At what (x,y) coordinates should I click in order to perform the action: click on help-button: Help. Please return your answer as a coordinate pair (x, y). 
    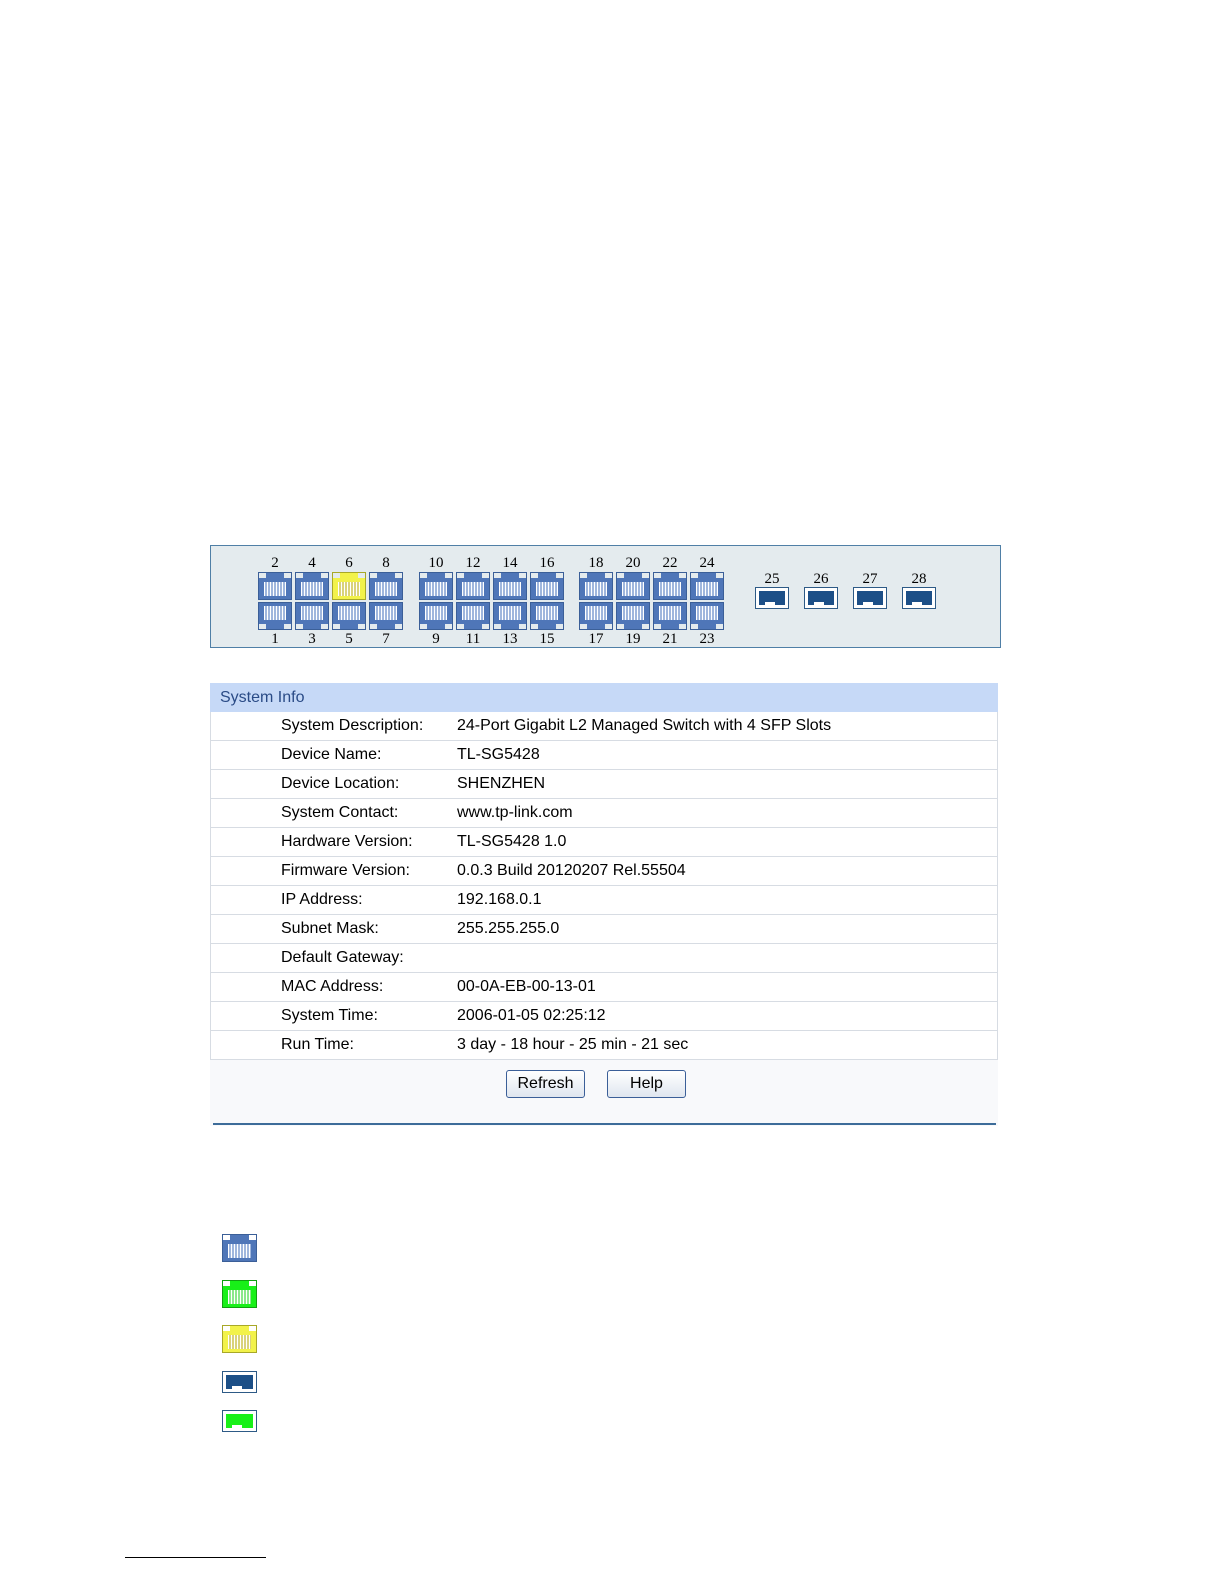
    Looking at the image, I should click on (646, 1084).